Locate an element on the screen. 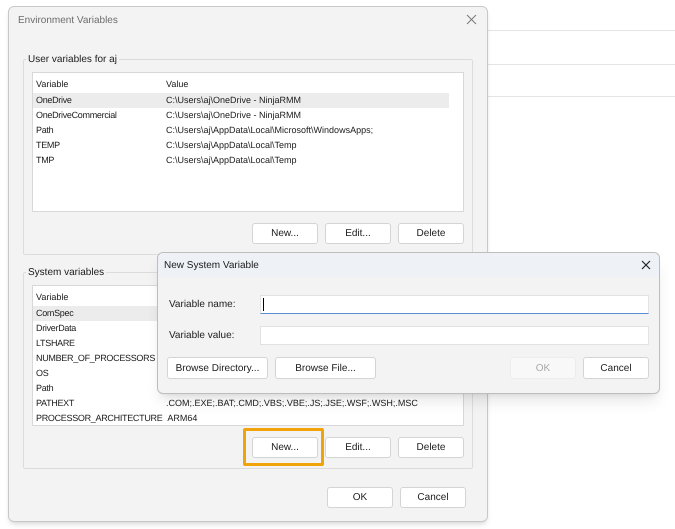 The width and height of the screenshot is (675, 529). list-row: PATHEXT .COM;.EXE;.BAT;.CMD;.VBS;.VBE;.JS;.JSE;.WSF;.WSH;.MSC is located at coordinates (241, 403).